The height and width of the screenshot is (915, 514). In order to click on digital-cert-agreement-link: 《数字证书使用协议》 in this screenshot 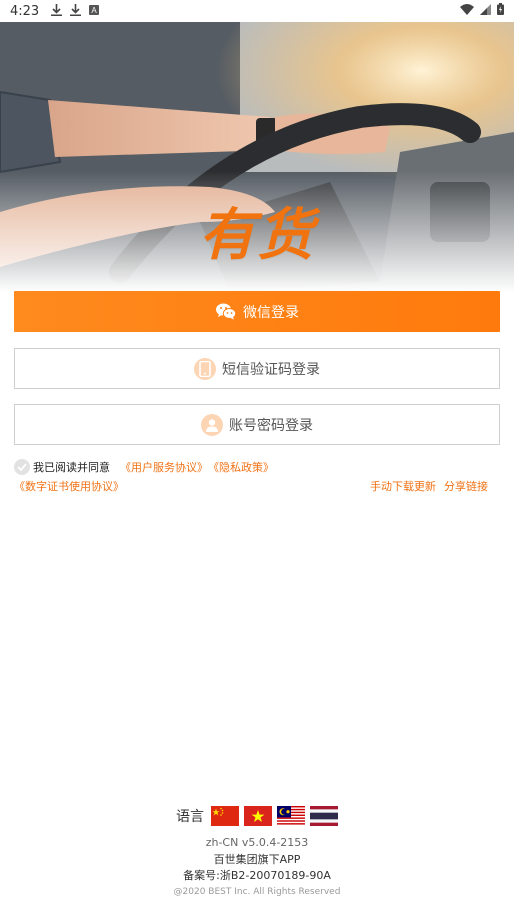, I will do `click(69, 486)`.